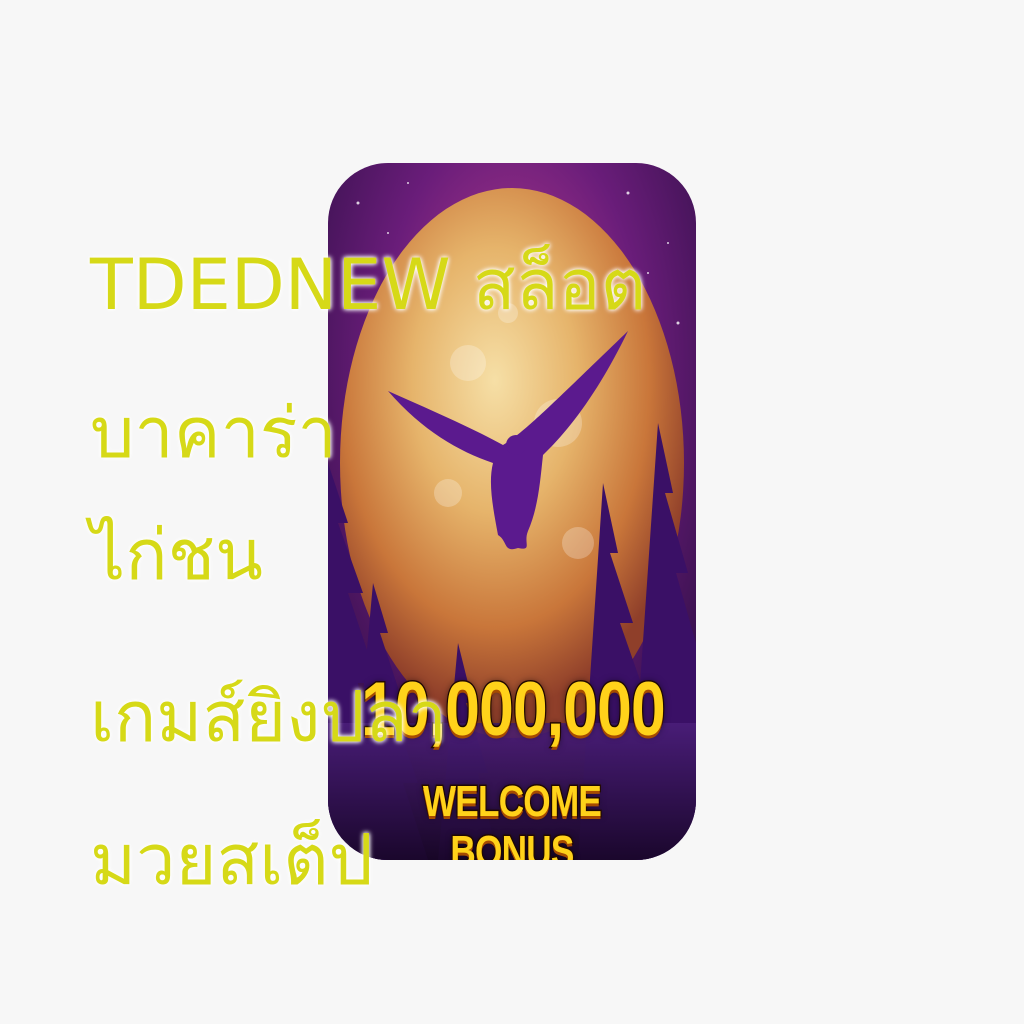 This screenshot has height=1024, width=1024. Describe the element at coordinates (176, 555) in the screenshot. I see `overlay-line-cockfight: ไก่ชน` at that location.